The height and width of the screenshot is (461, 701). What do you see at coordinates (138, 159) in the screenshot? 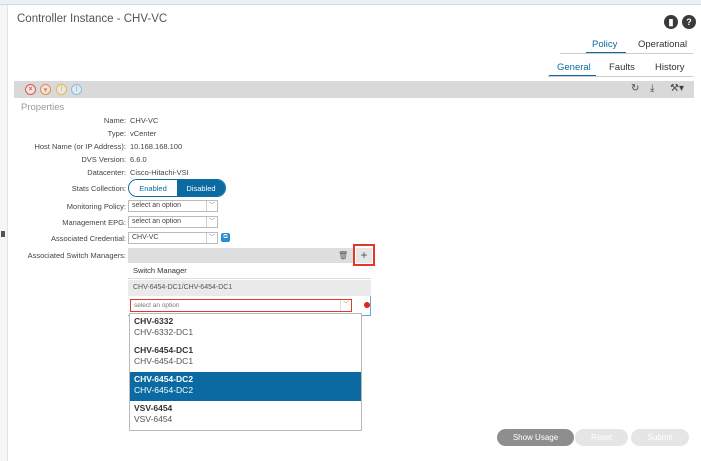
I see `dvs-version-value: 6.6.0` at bounding box center [138, 159].